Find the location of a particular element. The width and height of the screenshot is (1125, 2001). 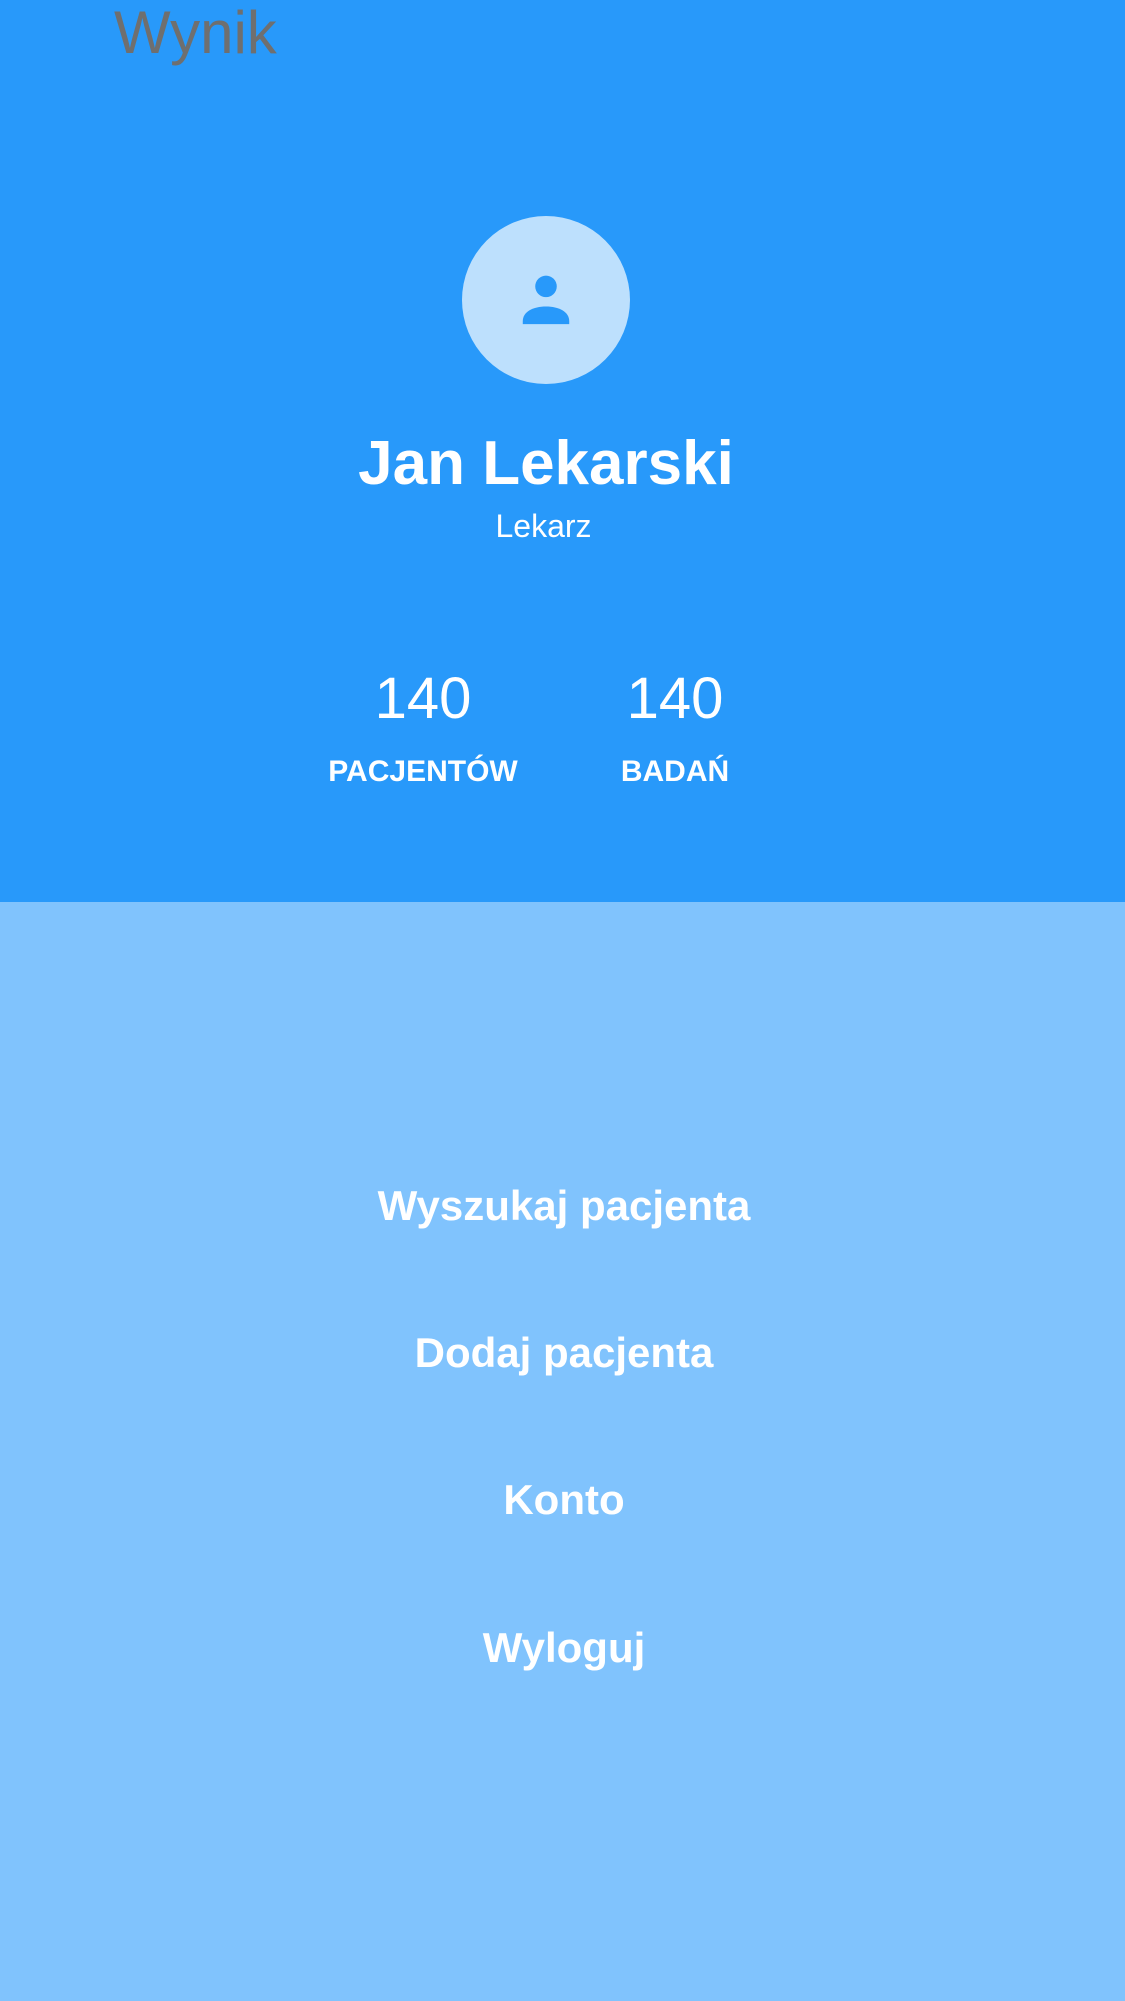

menu-item-account: Konto is located at coordinates (562, 1500).